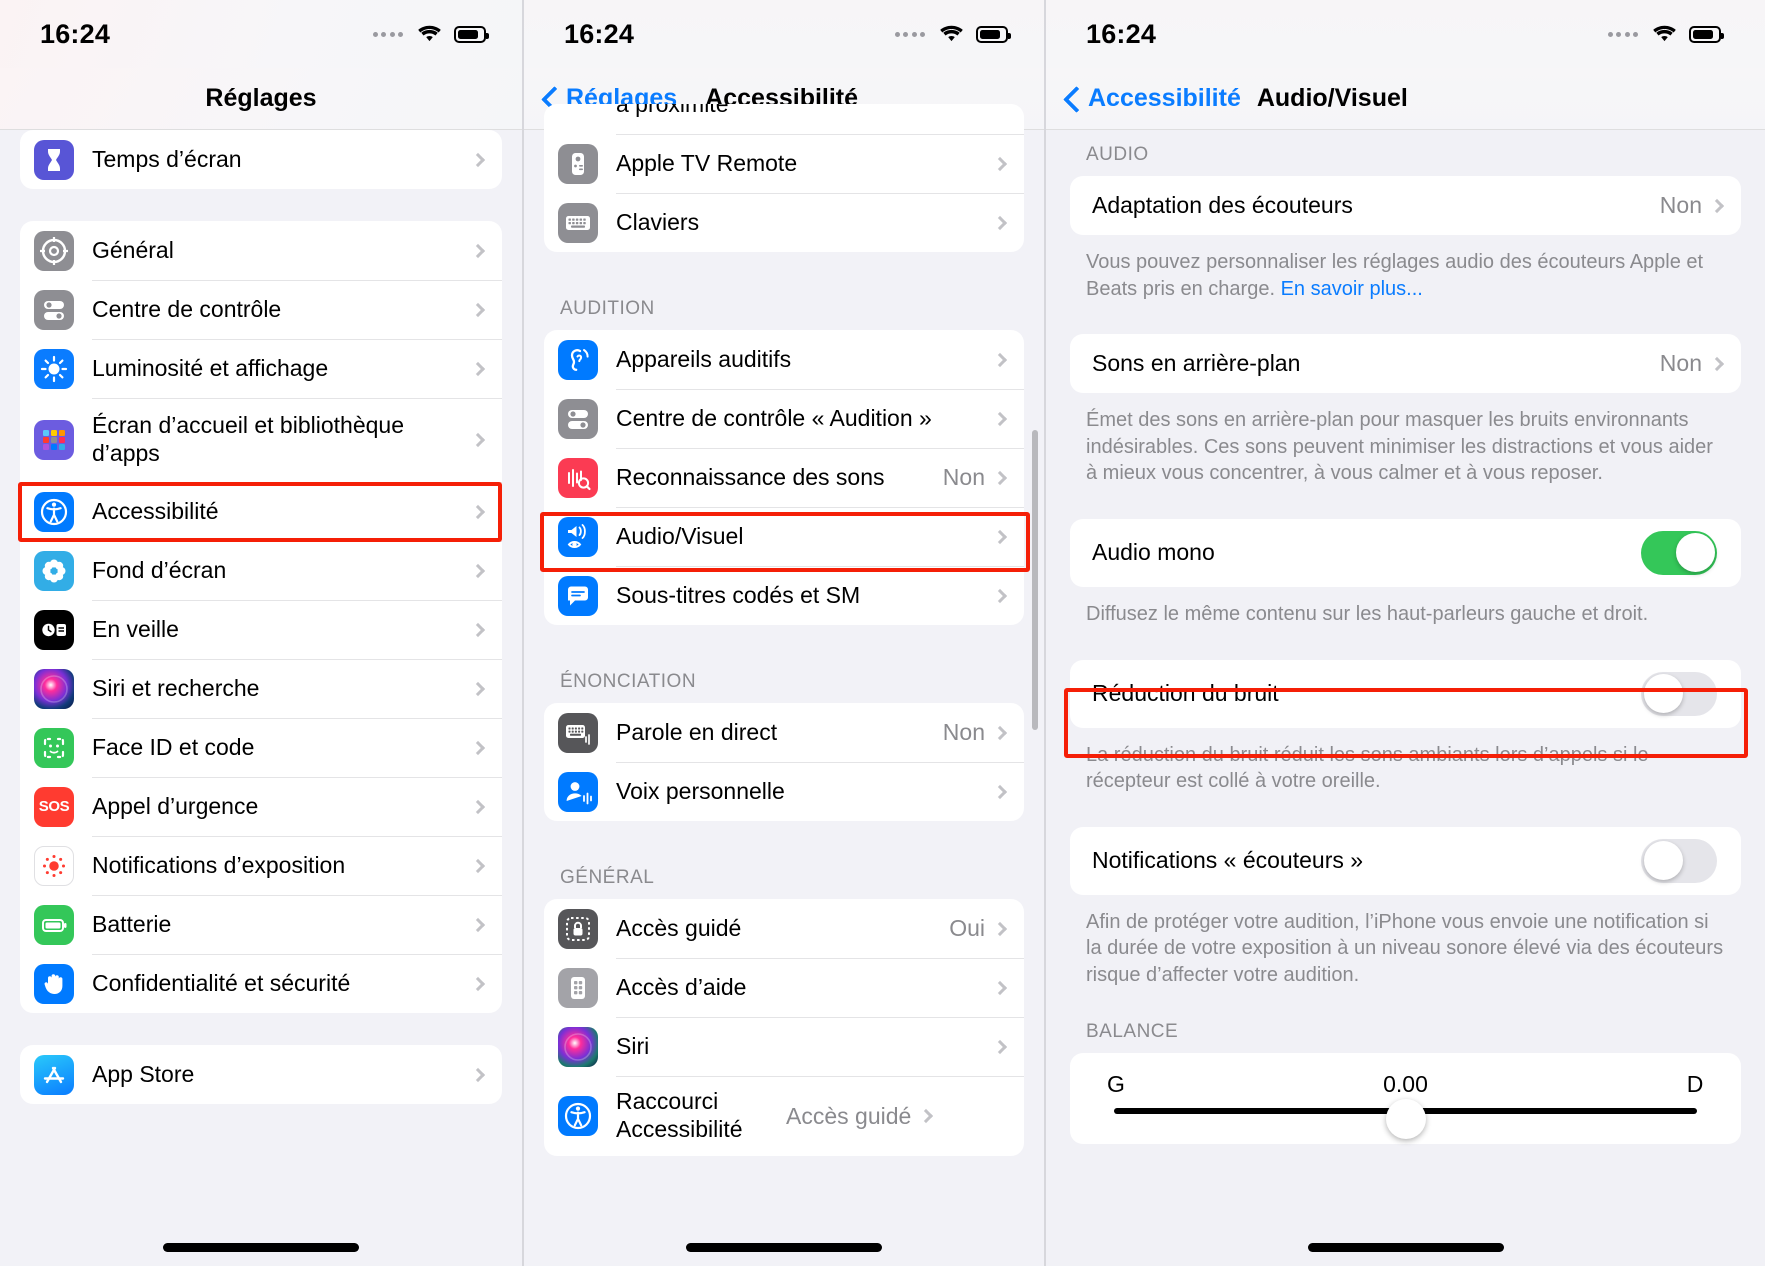 The height and width of the screenshot is (1266, 1765). Describe the element at coordinates (784, 928) in the screenshot. I see `settings-row-acces-guide: Accès guidé Oui` at that location.